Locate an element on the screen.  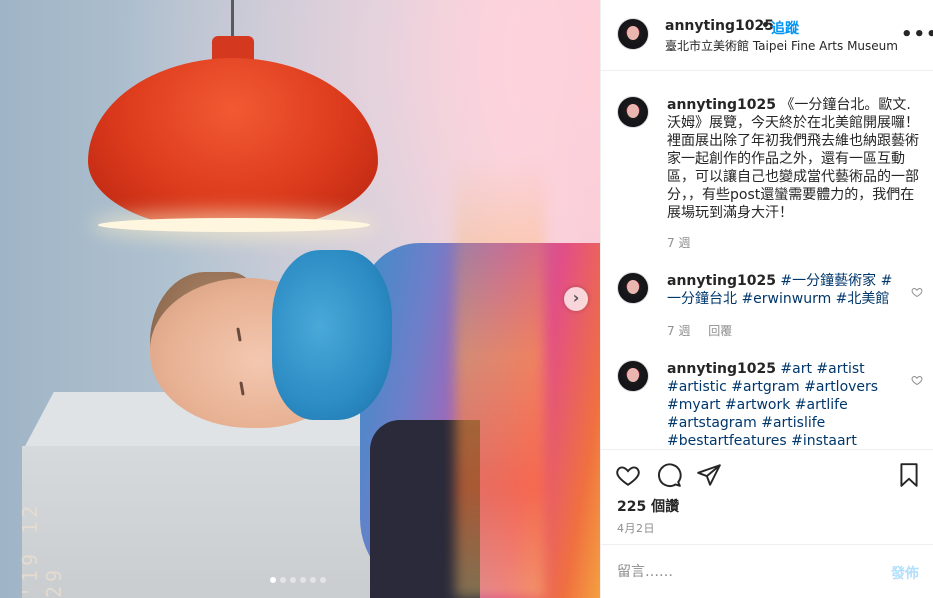
comment-meta: 7 週 回覆 is located at coordinates (706, 330).